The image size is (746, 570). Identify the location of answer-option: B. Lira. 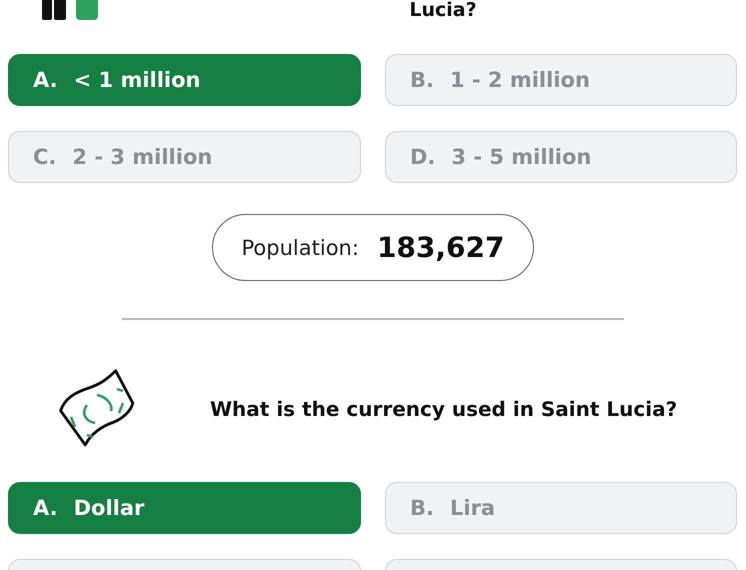
(561, 508).